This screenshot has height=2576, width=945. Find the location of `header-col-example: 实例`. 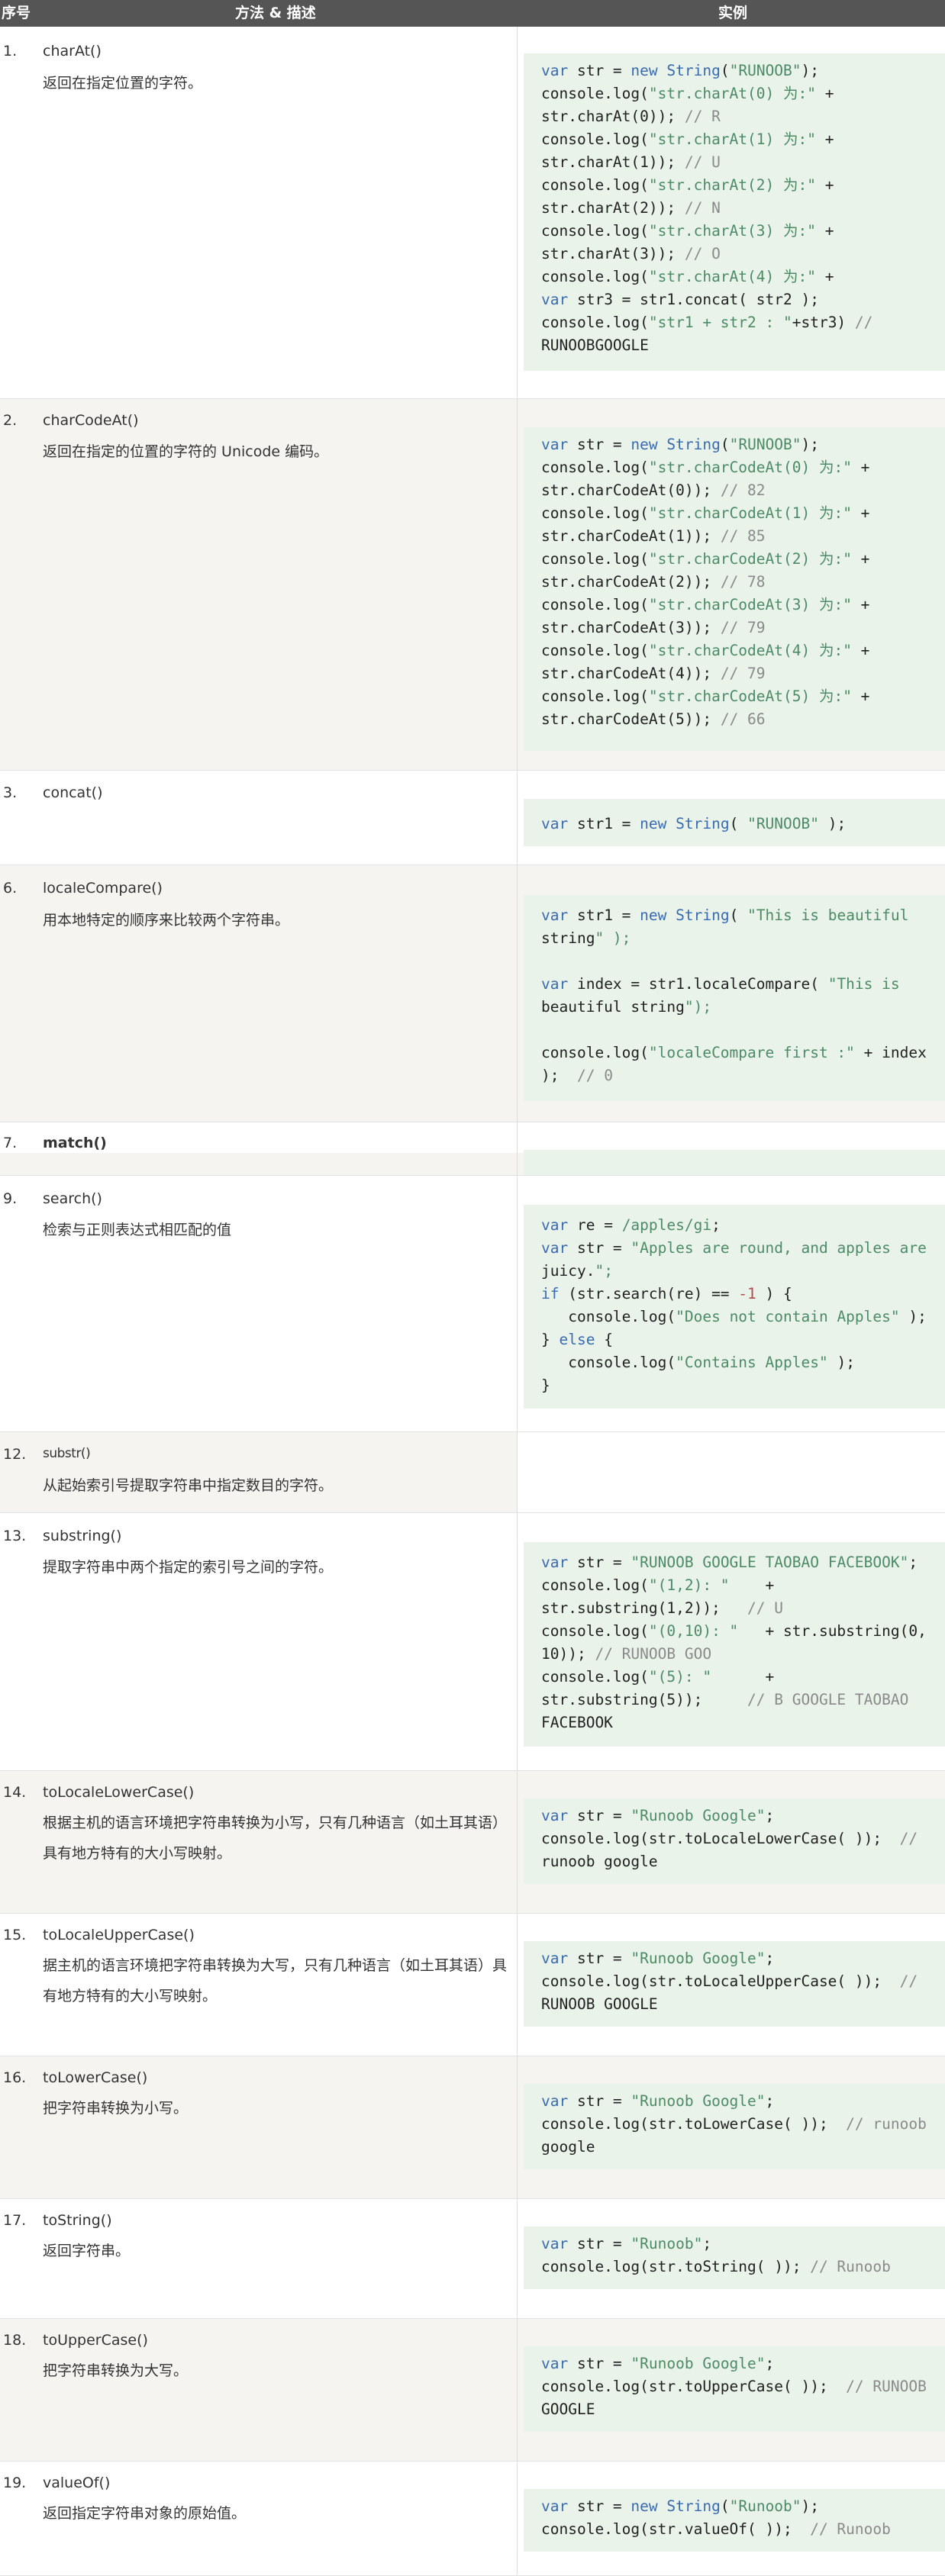

header-col-example: 实例 is located at coordinates (733, 13).